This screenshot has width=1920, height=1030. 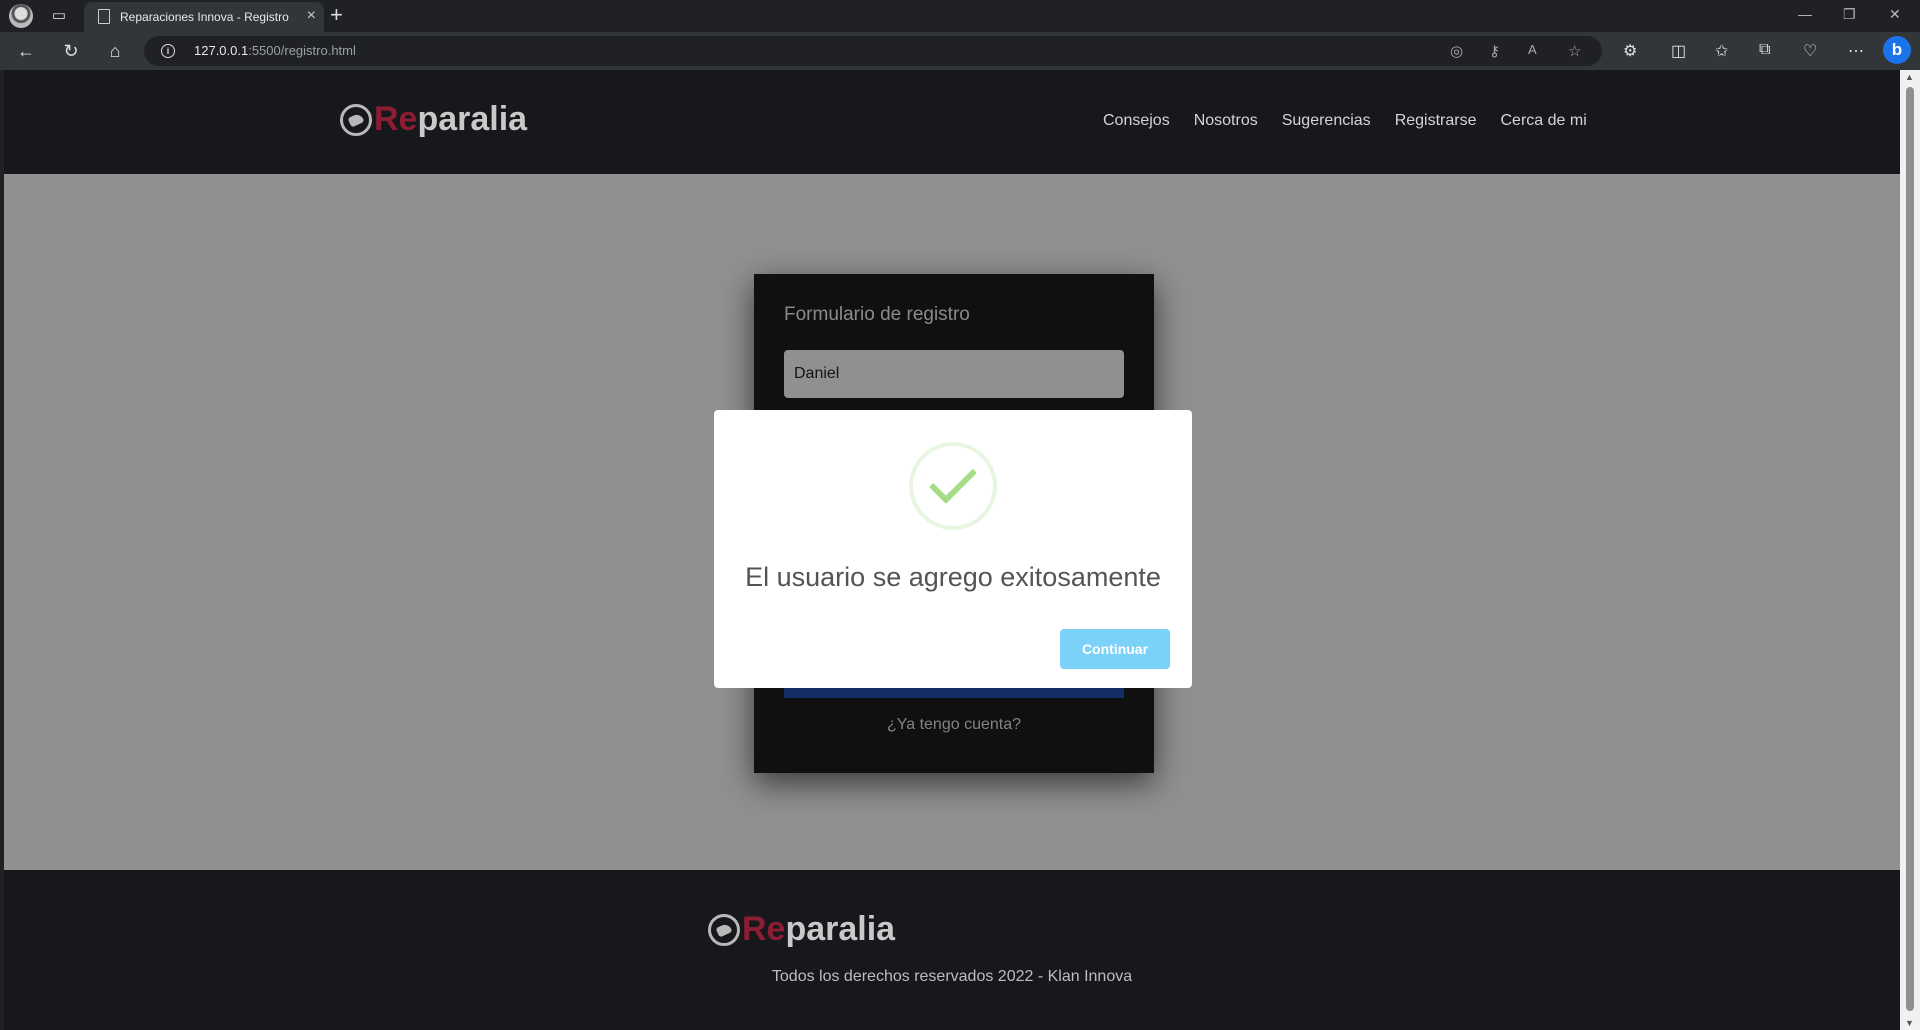 What do you see at coordinates (1136, 121) in the screenshot?
I see `nav-link-consejos: Consejos` at bounding box center [1136, 121].